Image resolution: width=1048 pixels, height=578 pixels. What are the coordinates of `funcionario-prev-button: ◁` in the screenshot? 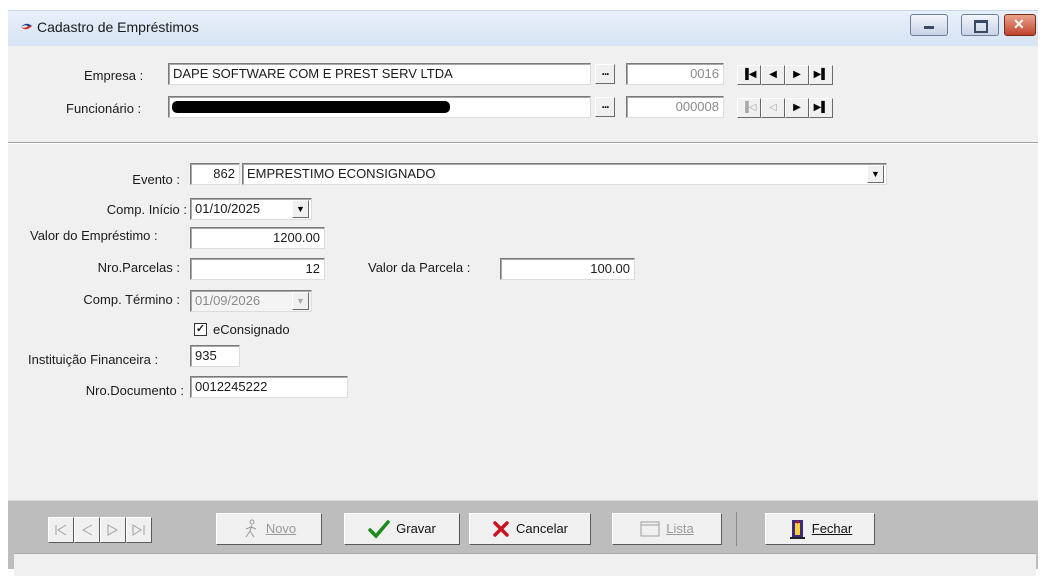 It's located at (773, 108).